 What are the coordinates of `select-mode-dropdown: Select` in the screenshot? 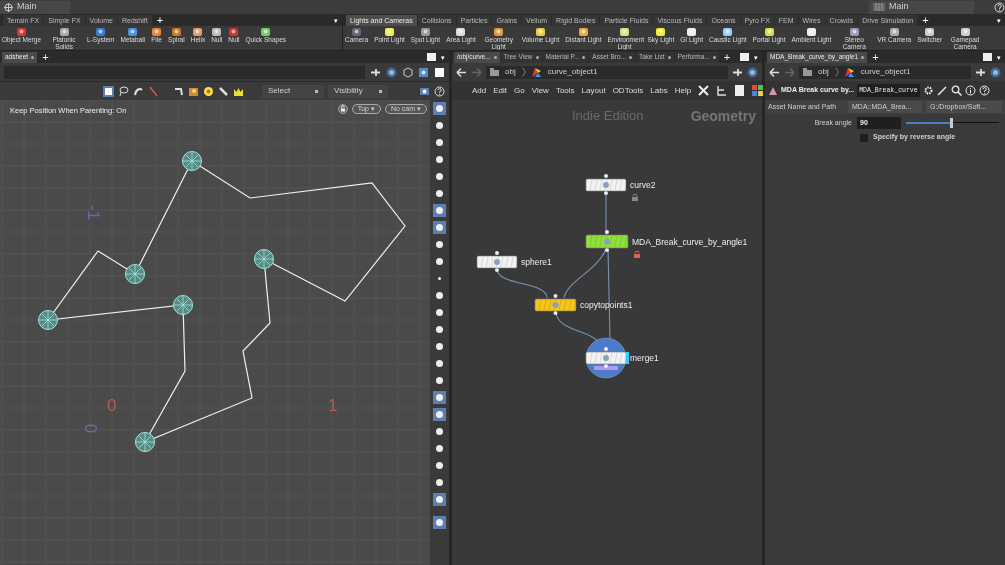 It's located at (293, 91).